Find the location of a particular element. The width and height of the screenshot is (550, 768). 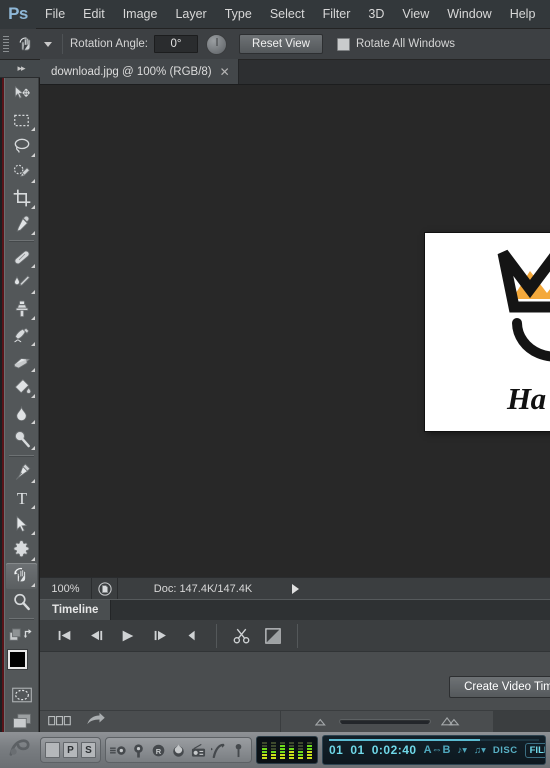

menu-item-view: View is located at coordinates (415, 14).